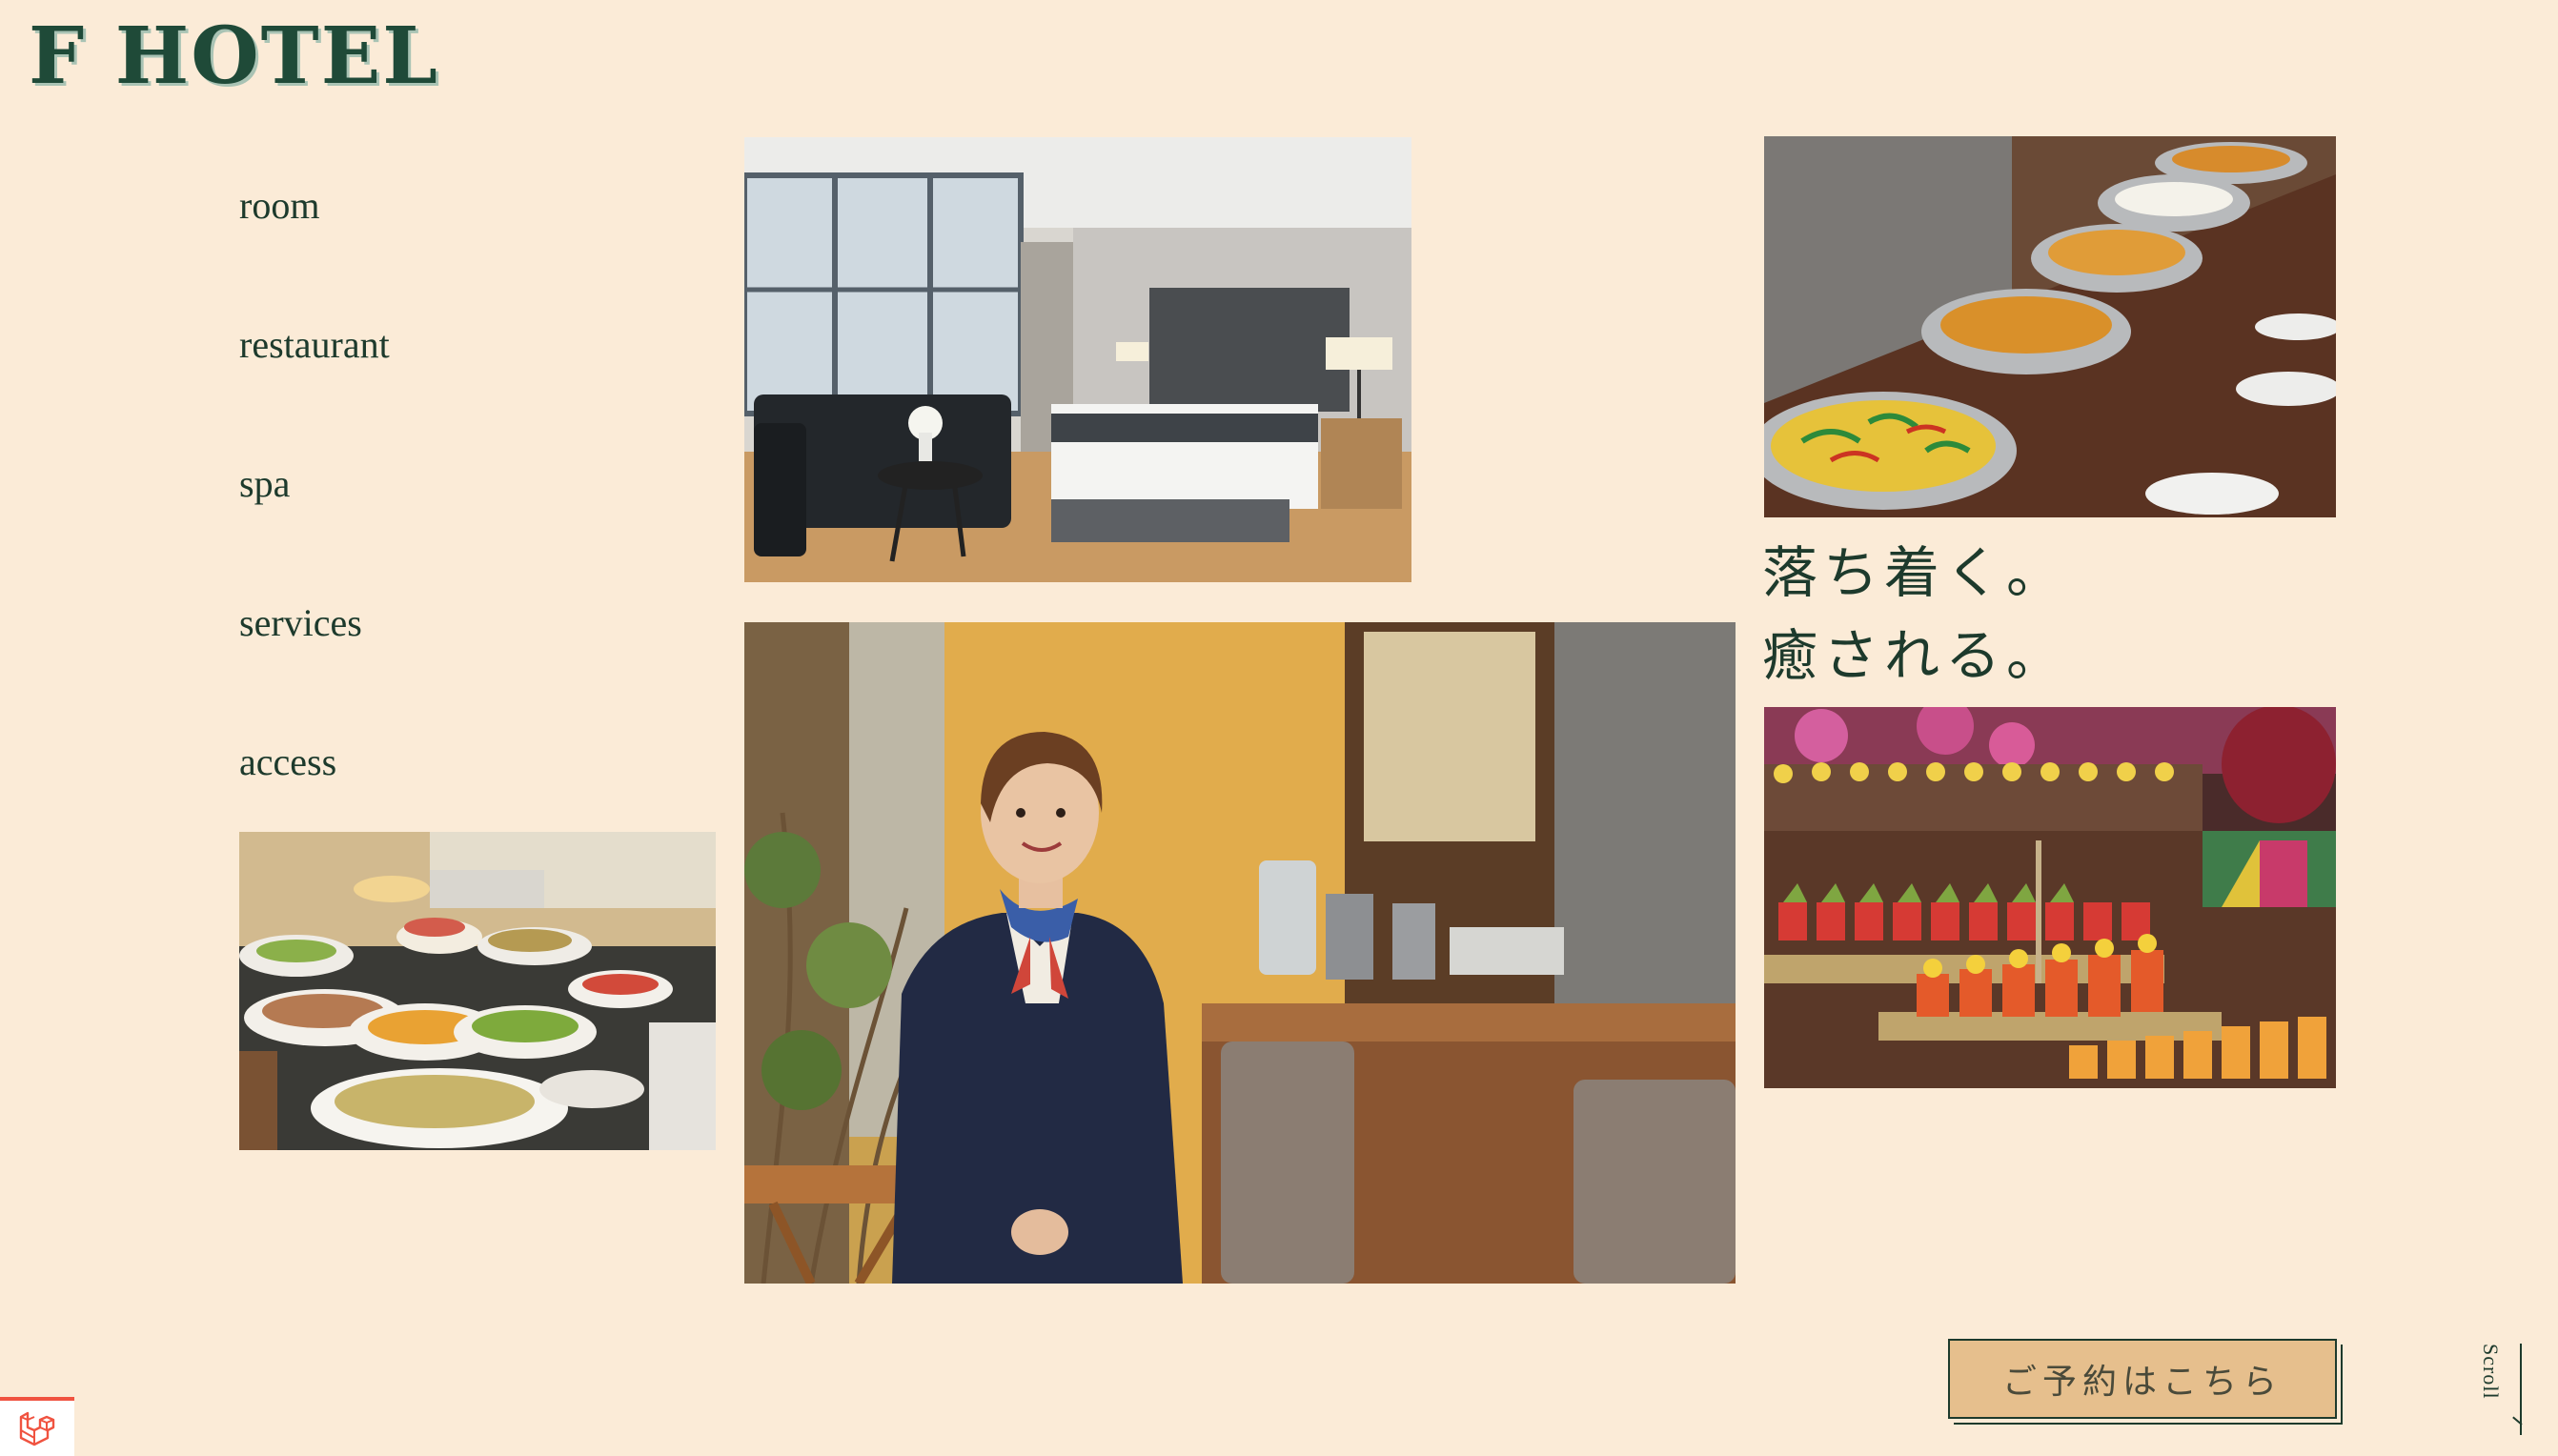 The width and height of the screenshot is (2558, 1456). I want to click on laravel-debugbar-button, so click(37, 1426).